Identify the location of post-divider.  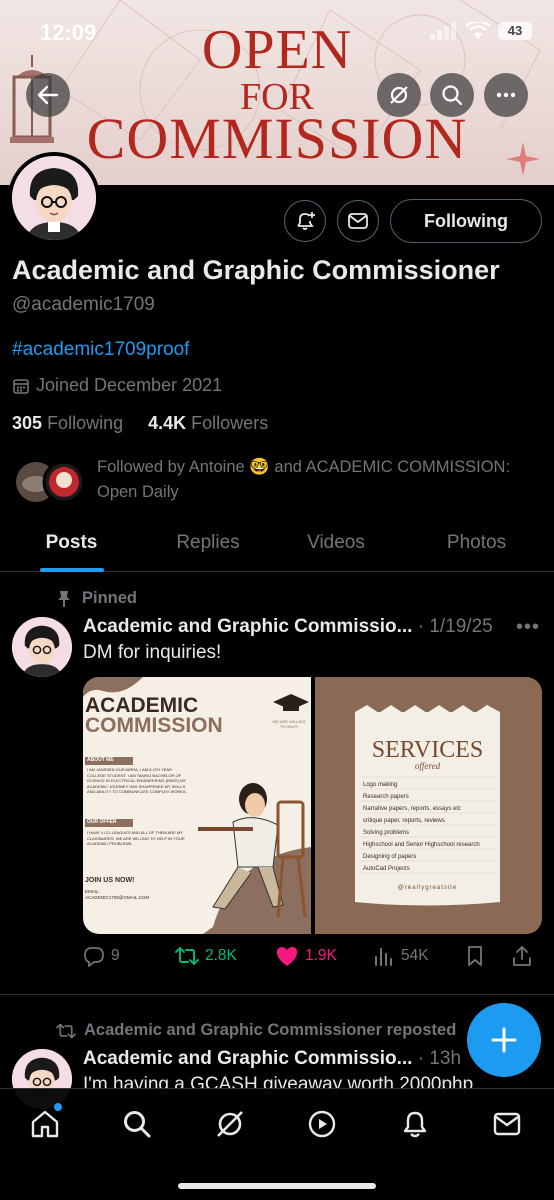
(277, 994).